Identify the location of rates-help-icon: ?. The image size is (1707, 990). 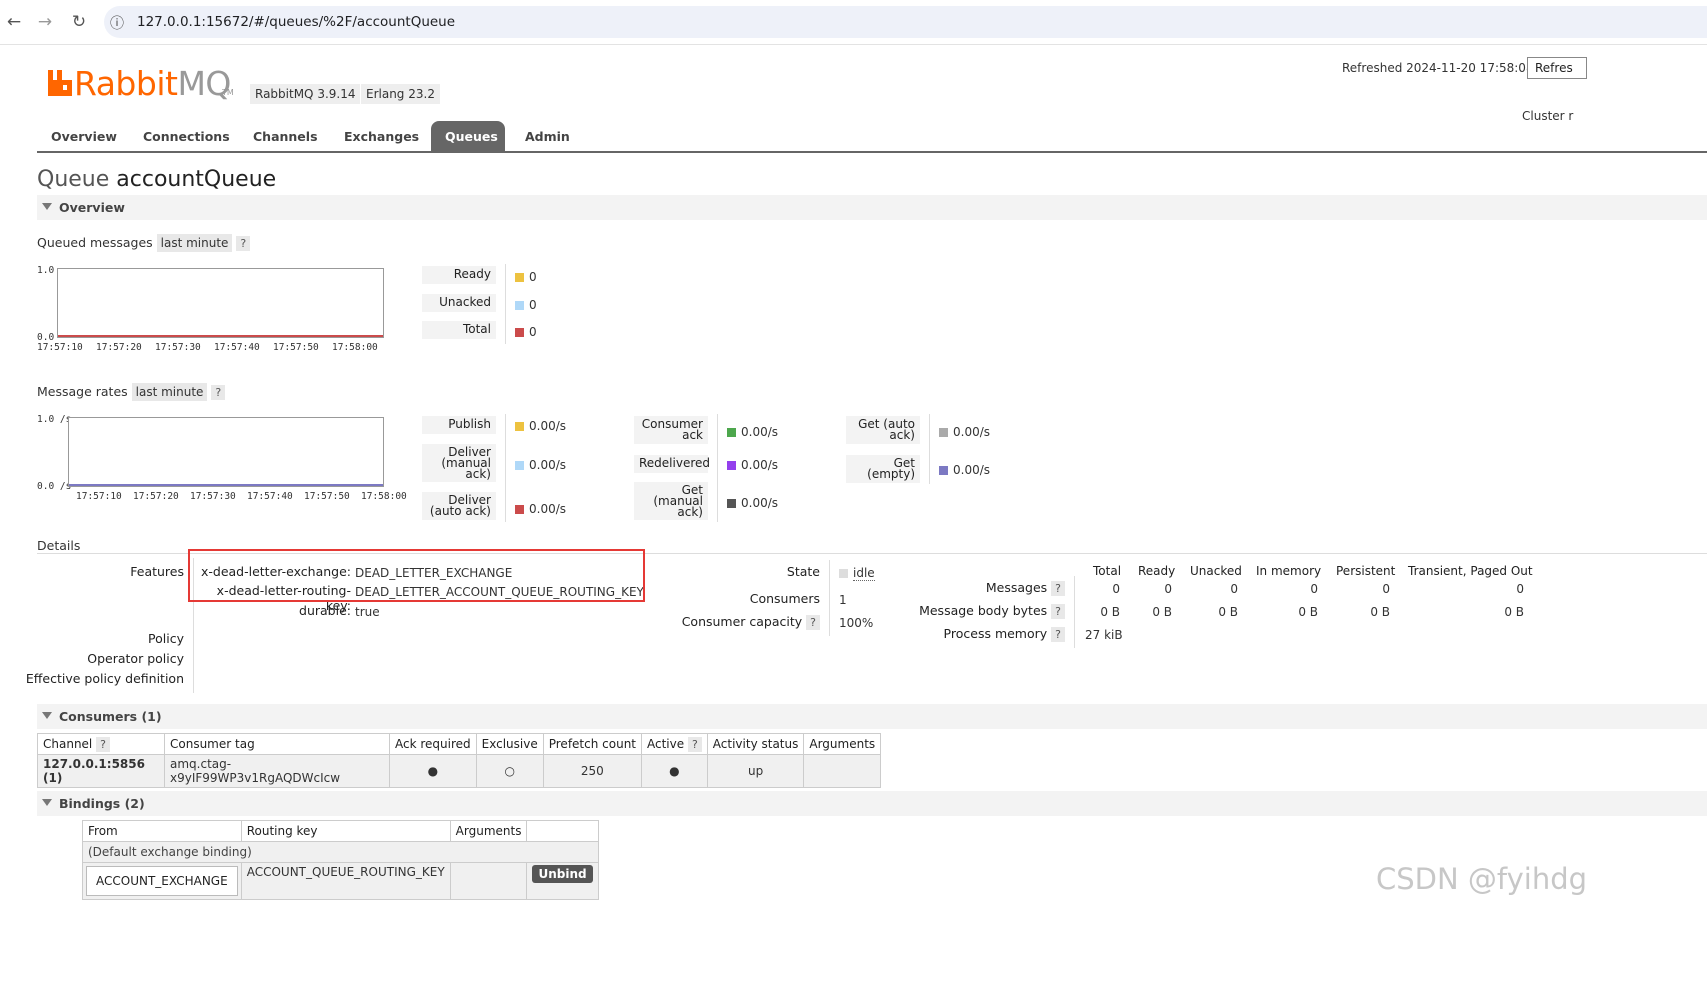
(218, 392).